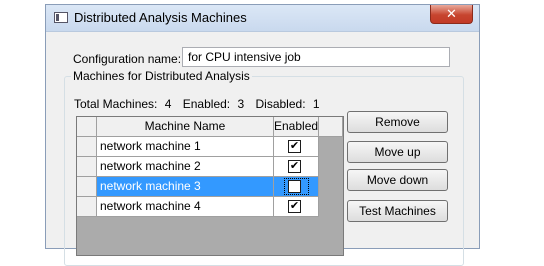 This screenshot has height=266, width=544. Describe the element at coordinates (241, 104) in the screenshot. I see `enabled-value: 3` at that location.